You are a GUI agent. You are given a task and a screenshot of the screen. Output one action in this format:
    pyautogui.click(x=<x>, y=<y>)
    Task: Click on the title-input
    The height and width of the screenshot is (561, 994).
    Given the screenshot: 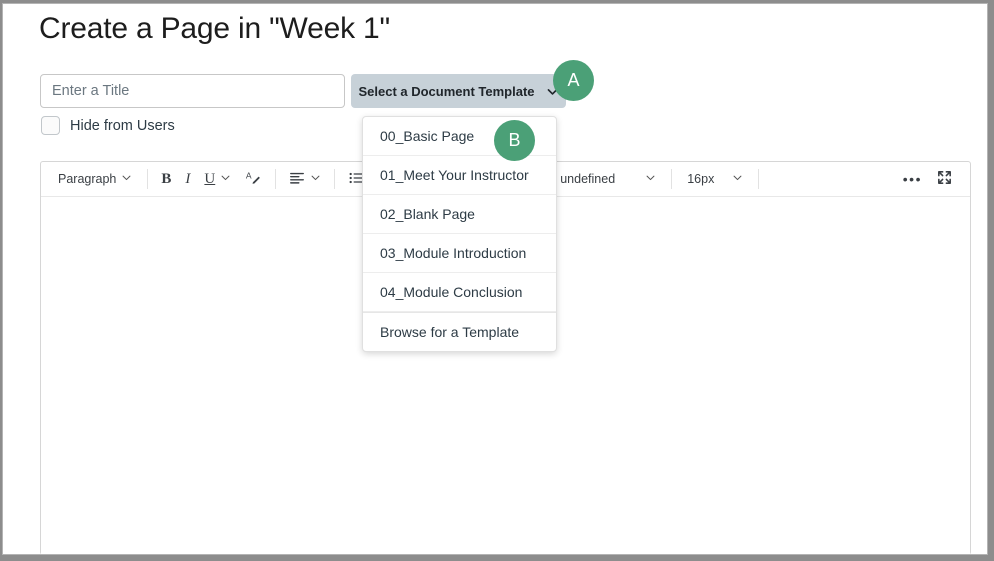 What is the action you would take?
    pyautogui.click(x=192, y=91)
    